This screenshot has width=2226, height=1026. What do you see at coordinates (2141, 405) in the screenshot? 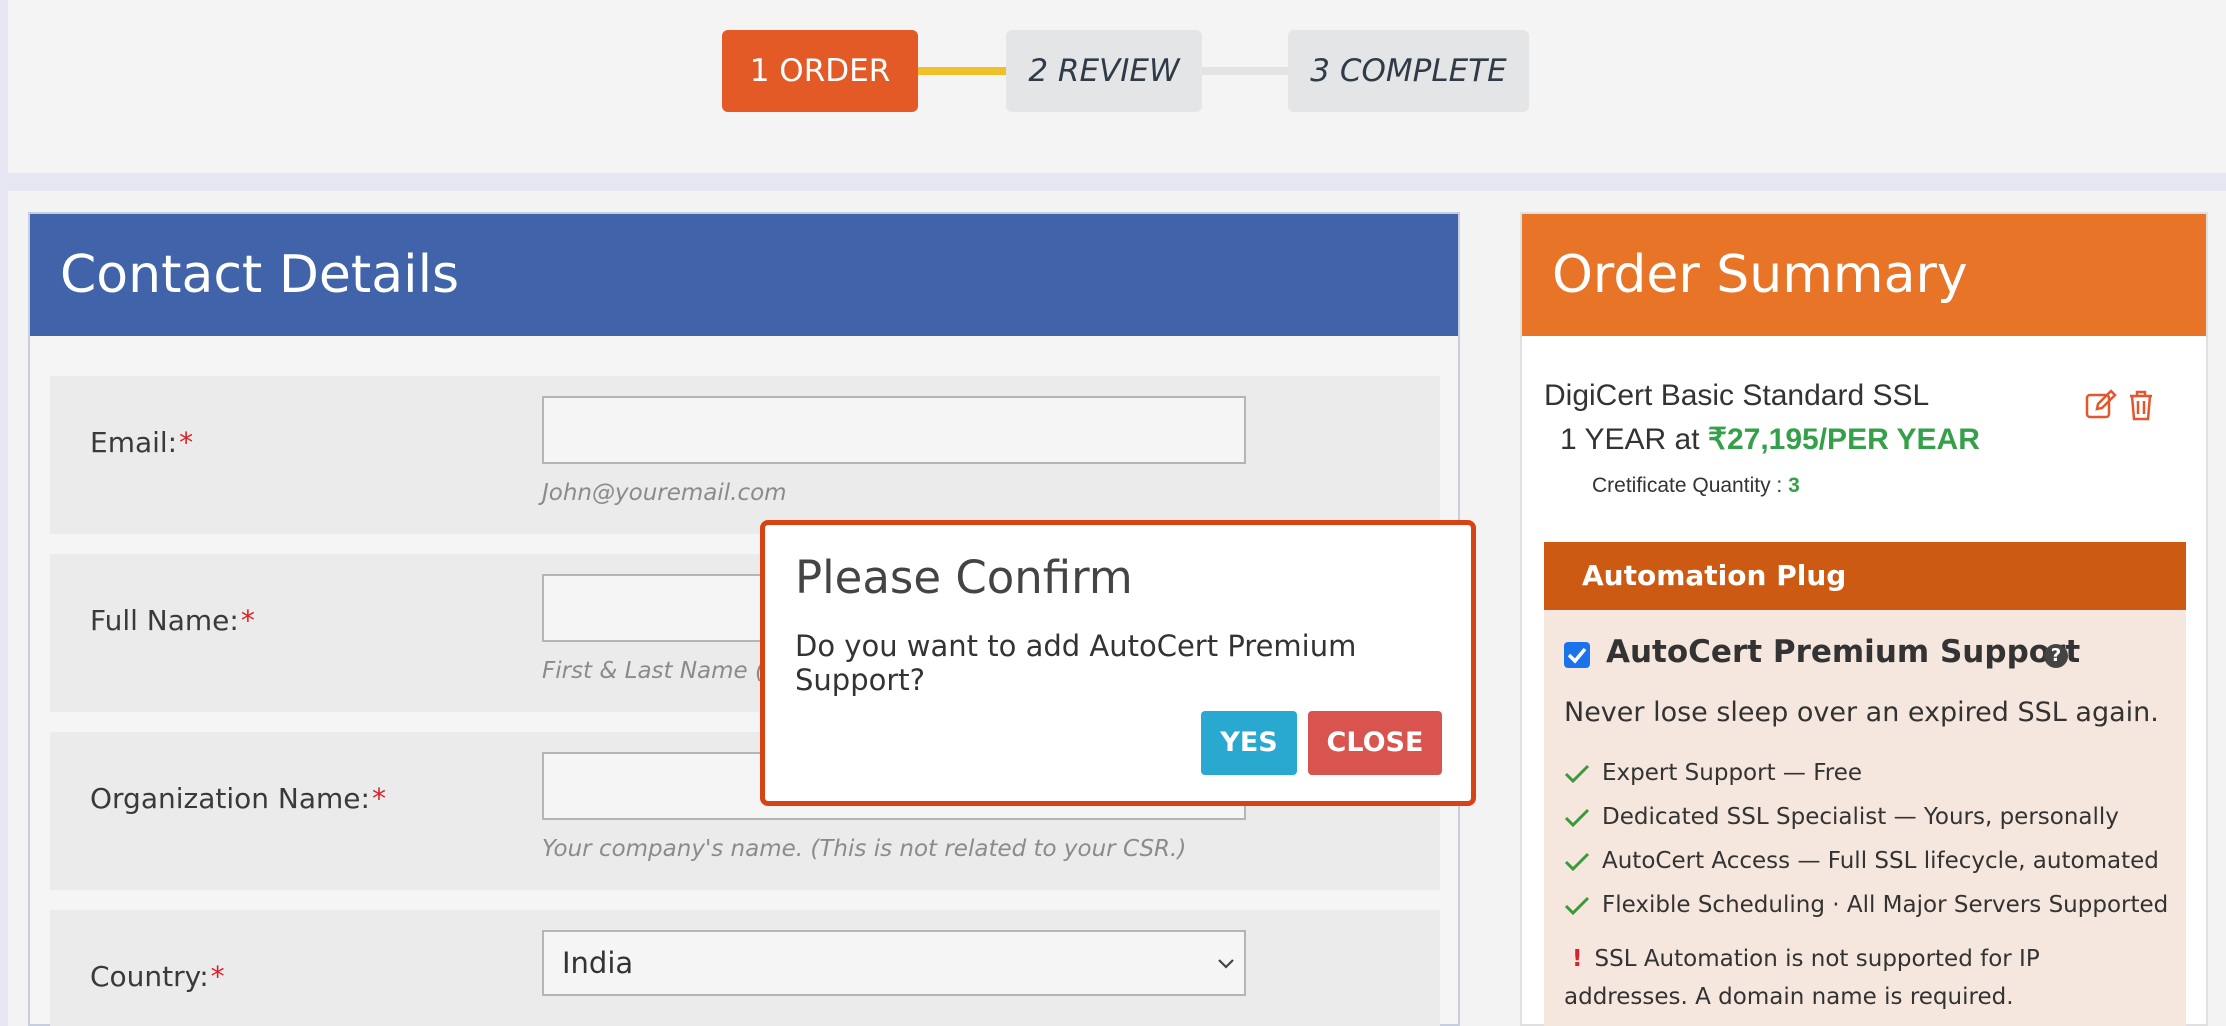
I see `trash-icon` at bounding box center [2141, 405].